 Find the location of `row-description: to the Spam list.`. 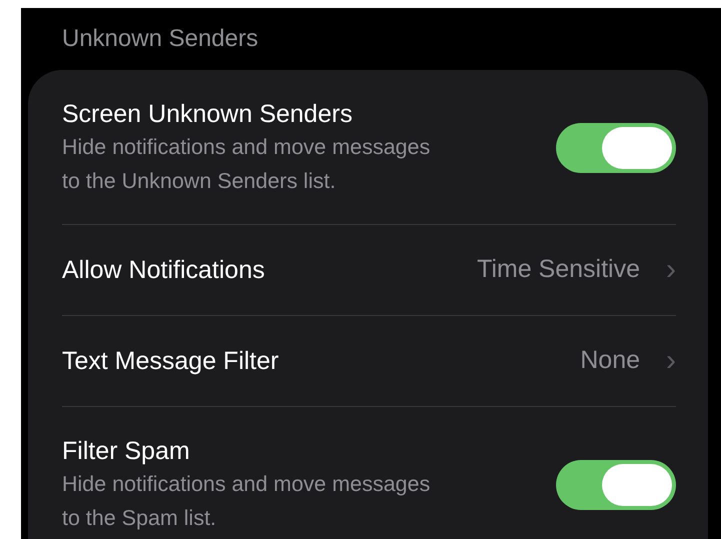

row-description: to the Spam list. is located at coordinates (140, 518).